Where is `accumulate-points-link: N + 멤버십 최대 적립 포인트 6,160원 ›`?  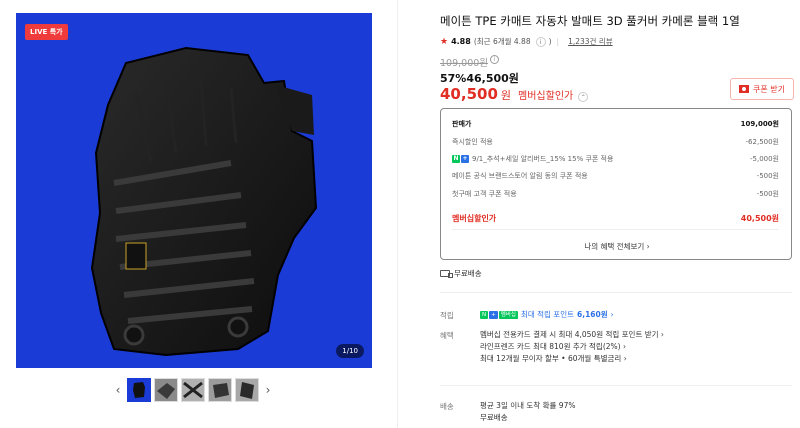 accumulate-points-link: N + 멤버십 최대 적립 포인트 6,160원 › is located at coordinates (547, 314).